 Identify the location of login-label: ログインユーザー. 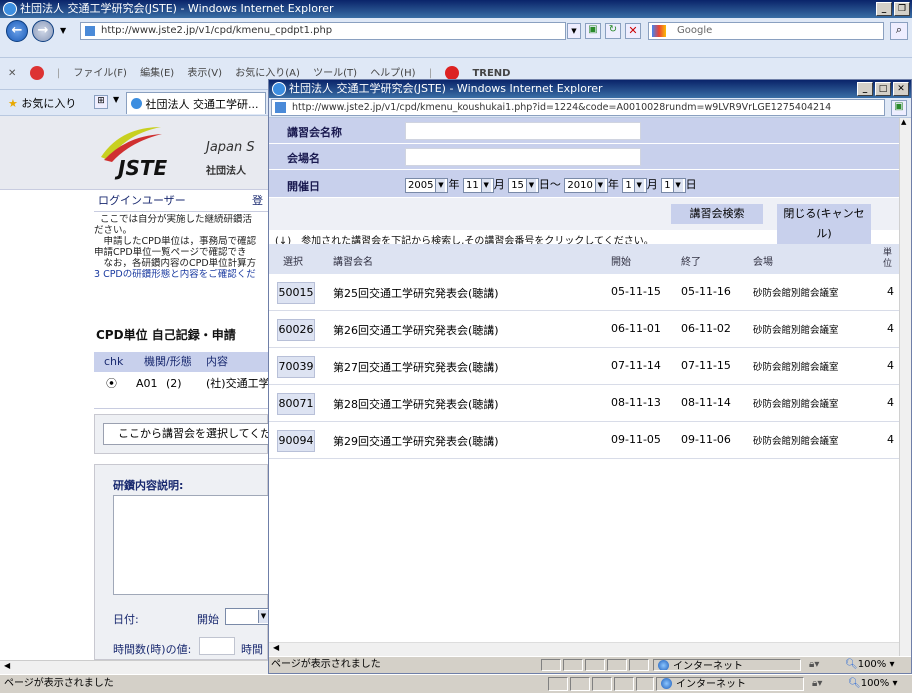
(142, 200).